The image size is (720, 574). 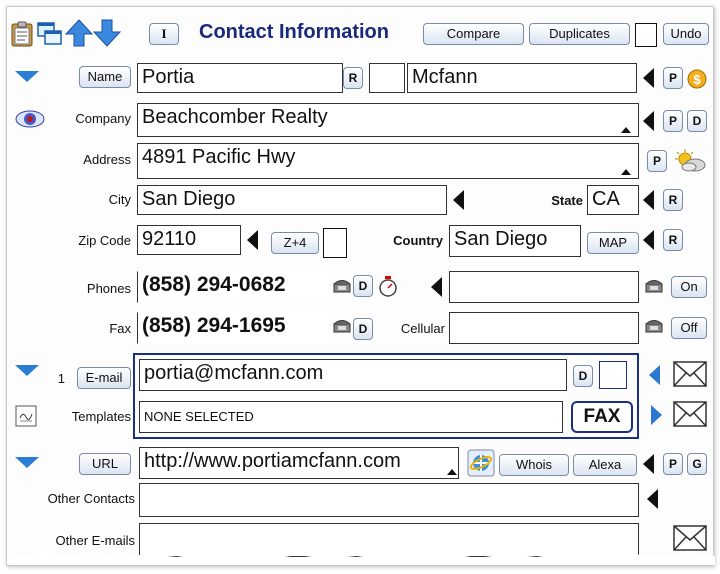 What do you see at coordinates (164, 34) in the screenshot?
I see `i-button: I` at bounding box center [164, 34].